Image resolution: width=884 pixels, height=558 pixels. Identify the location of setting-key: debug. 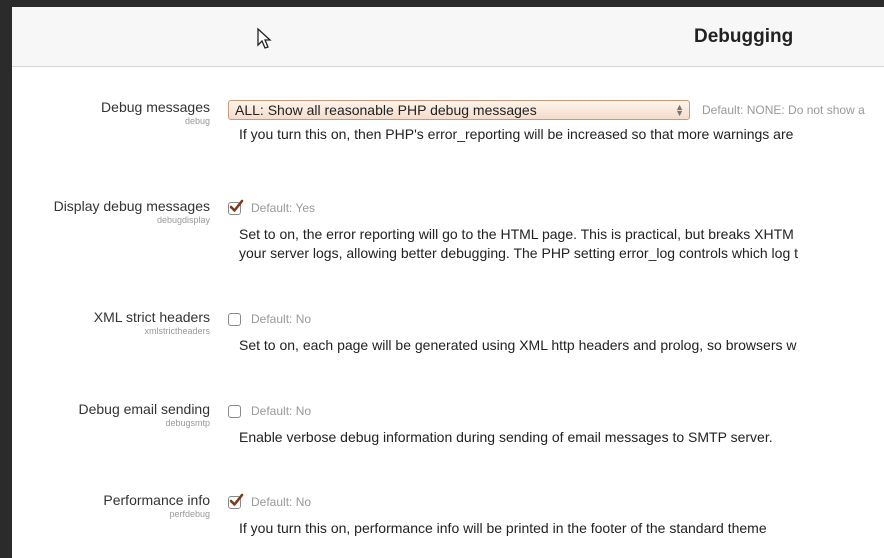
(197, 121).